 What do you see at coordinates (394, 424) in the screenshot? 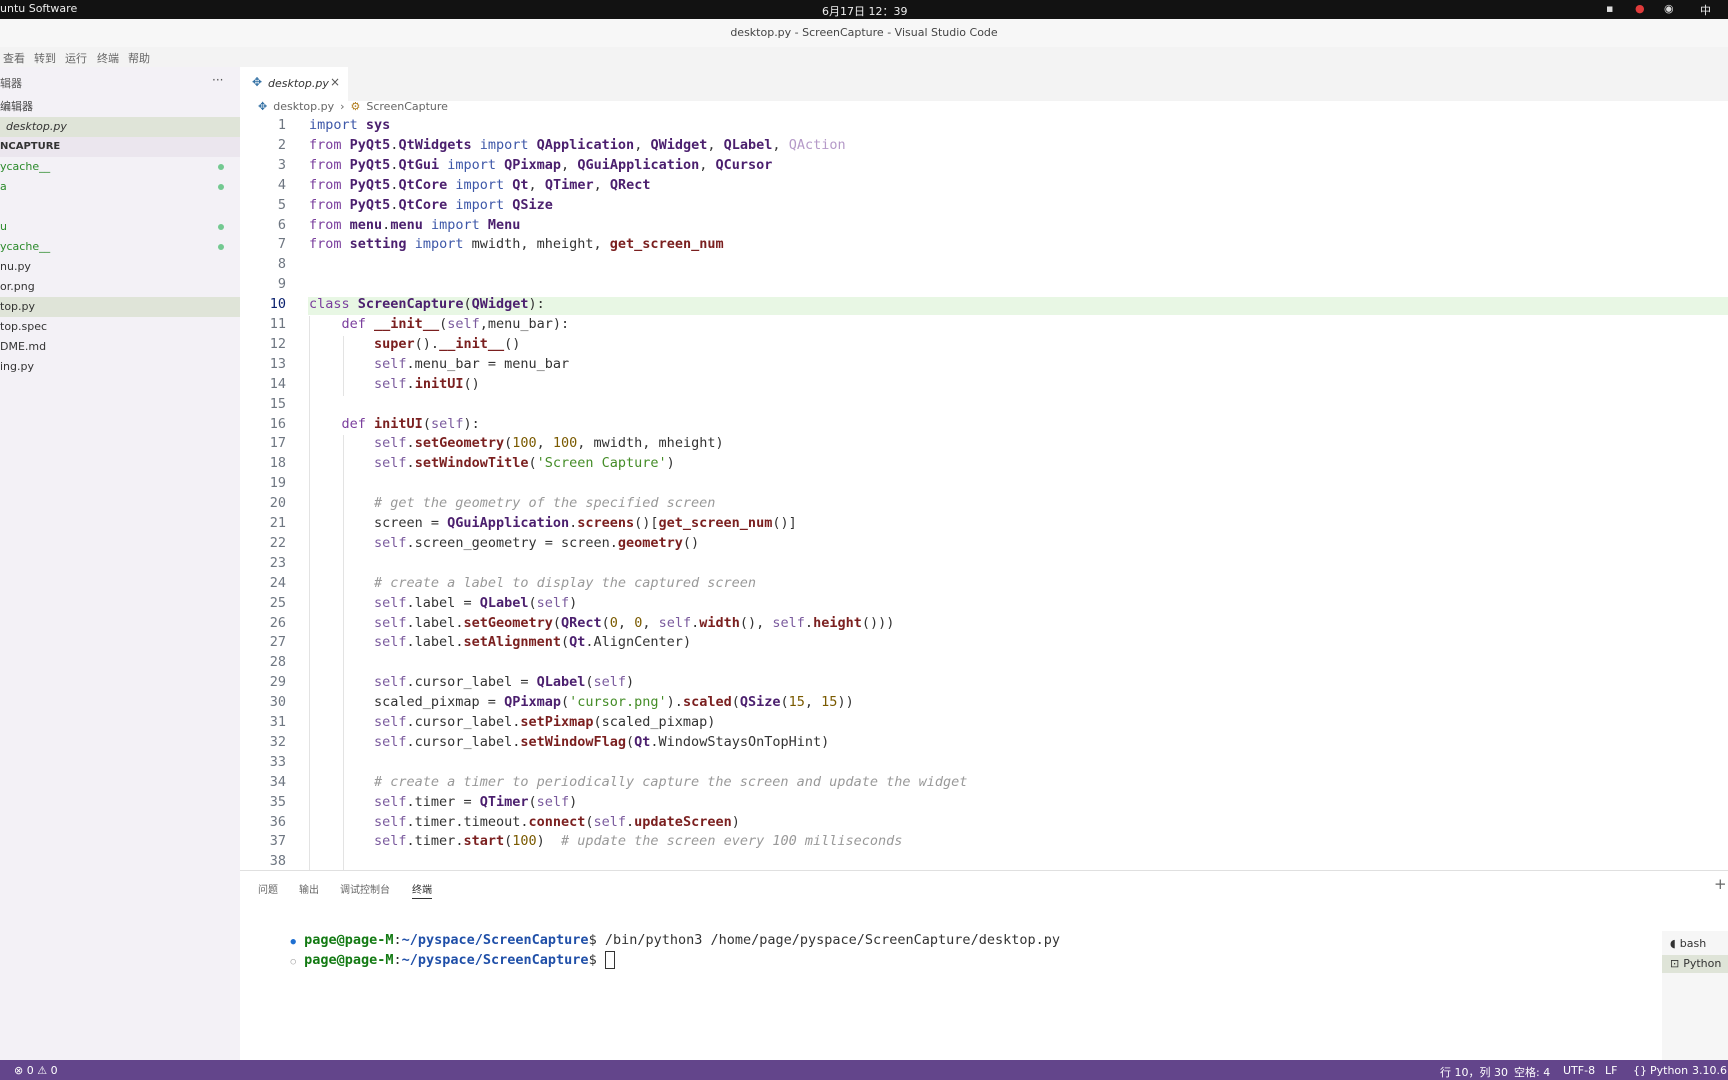
I see `code-line: def initUI(self):` at bounding box center [394, 424].